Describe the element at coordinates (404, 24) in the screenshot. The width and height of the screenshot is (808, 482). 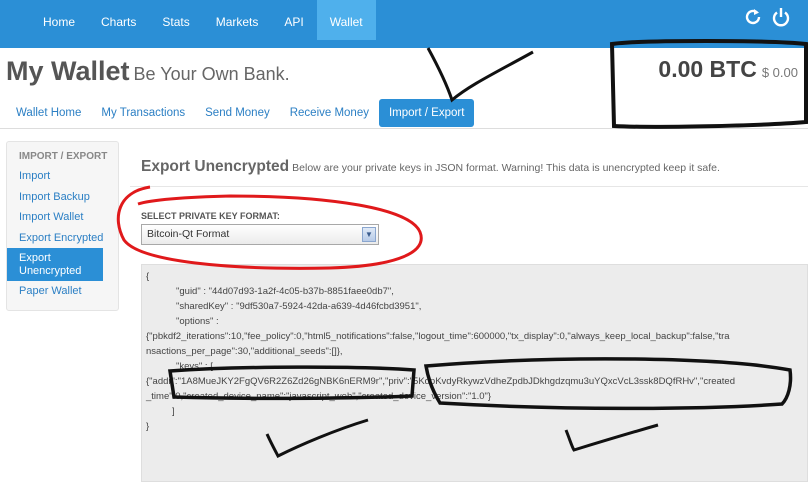
I see `top-navbar: Home Charts Stats Markets API Wallet` at that location.